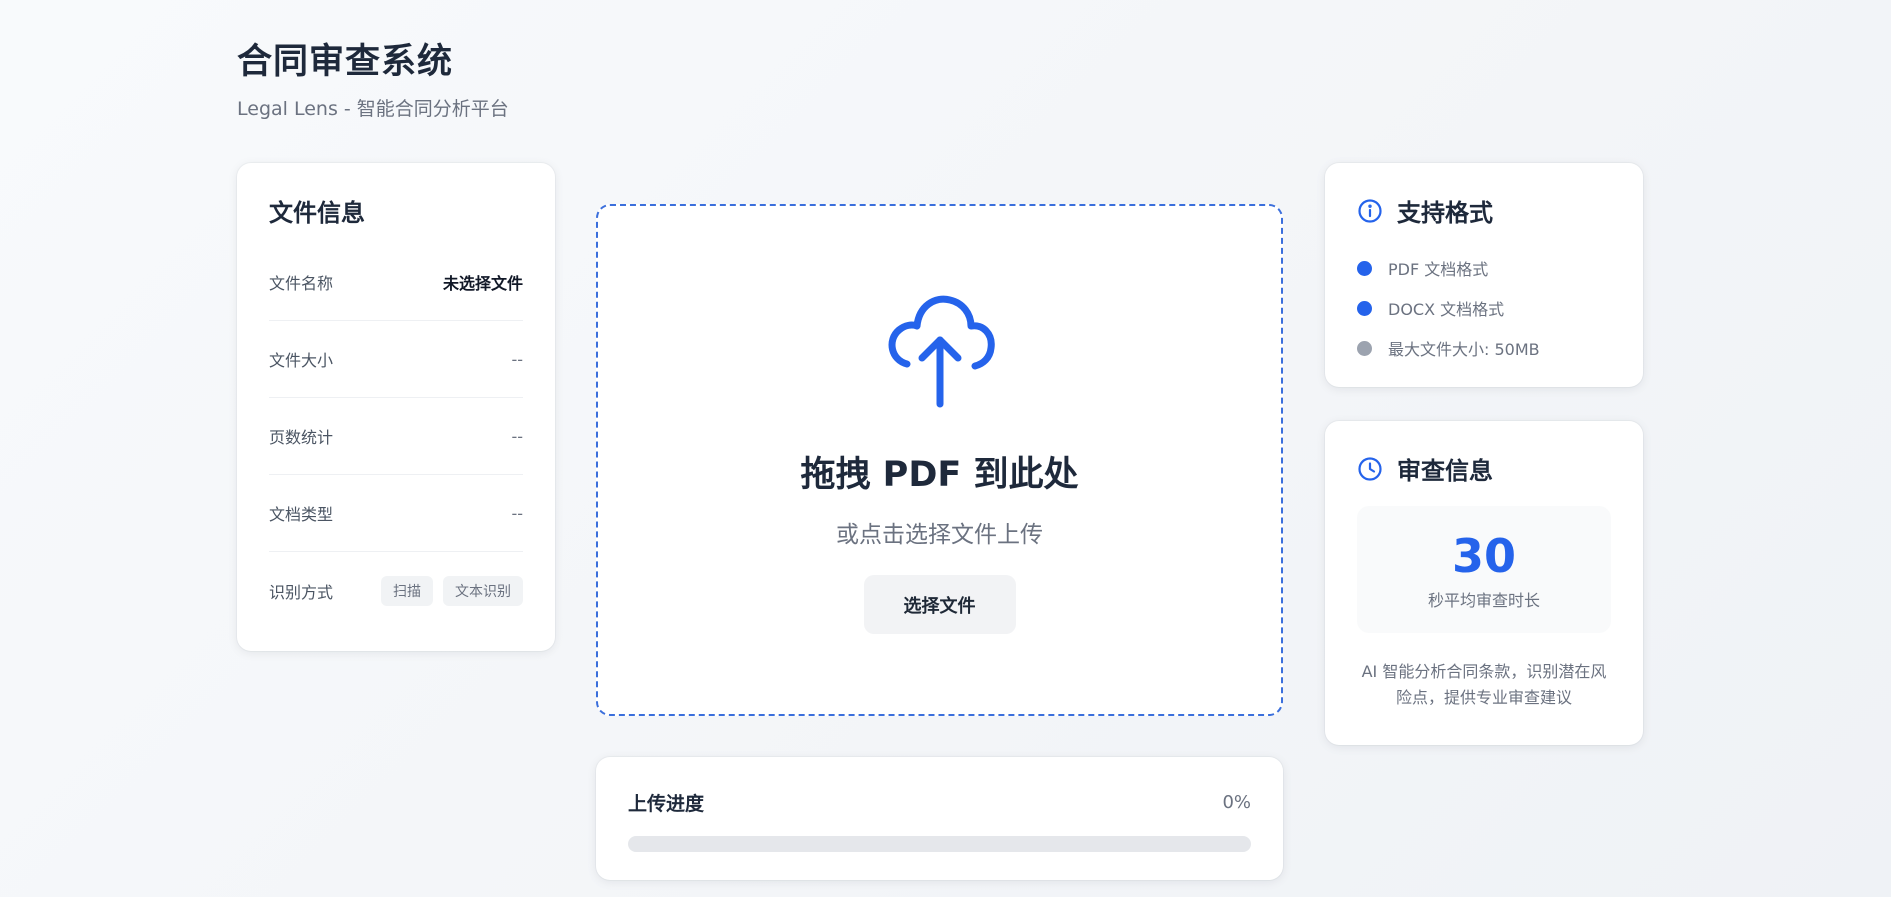  I want to click on recognition-tags: 扫描 文本识别, so click(452, 590).